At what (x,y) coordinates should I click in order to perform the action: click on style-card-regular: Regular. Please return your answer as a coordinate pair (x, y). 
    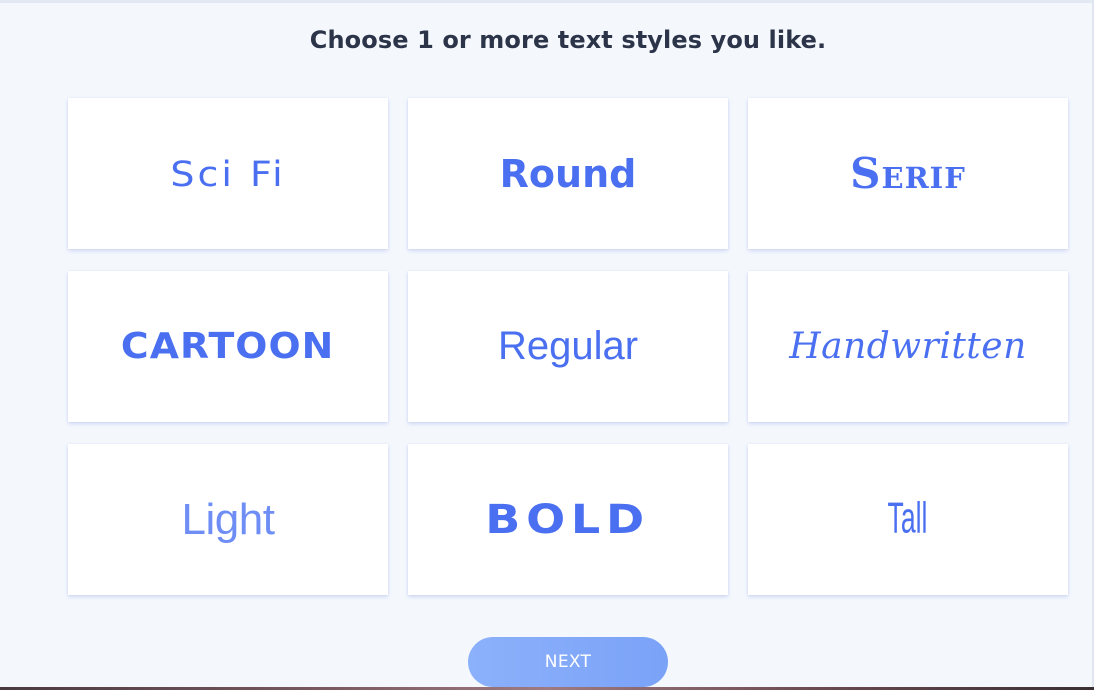
    Looking at the image, I should click on (568, 346).